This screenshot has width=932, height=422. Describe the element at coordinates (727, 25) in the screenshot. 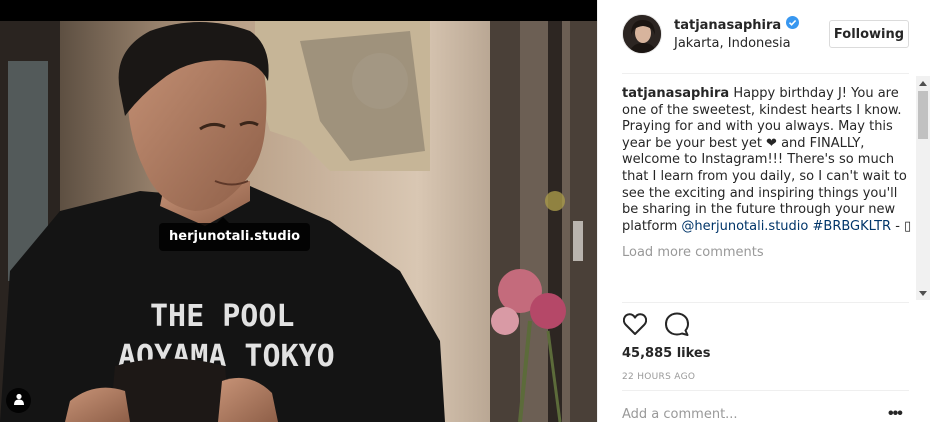

I see `username-link: tatjanasaphira` at that location.